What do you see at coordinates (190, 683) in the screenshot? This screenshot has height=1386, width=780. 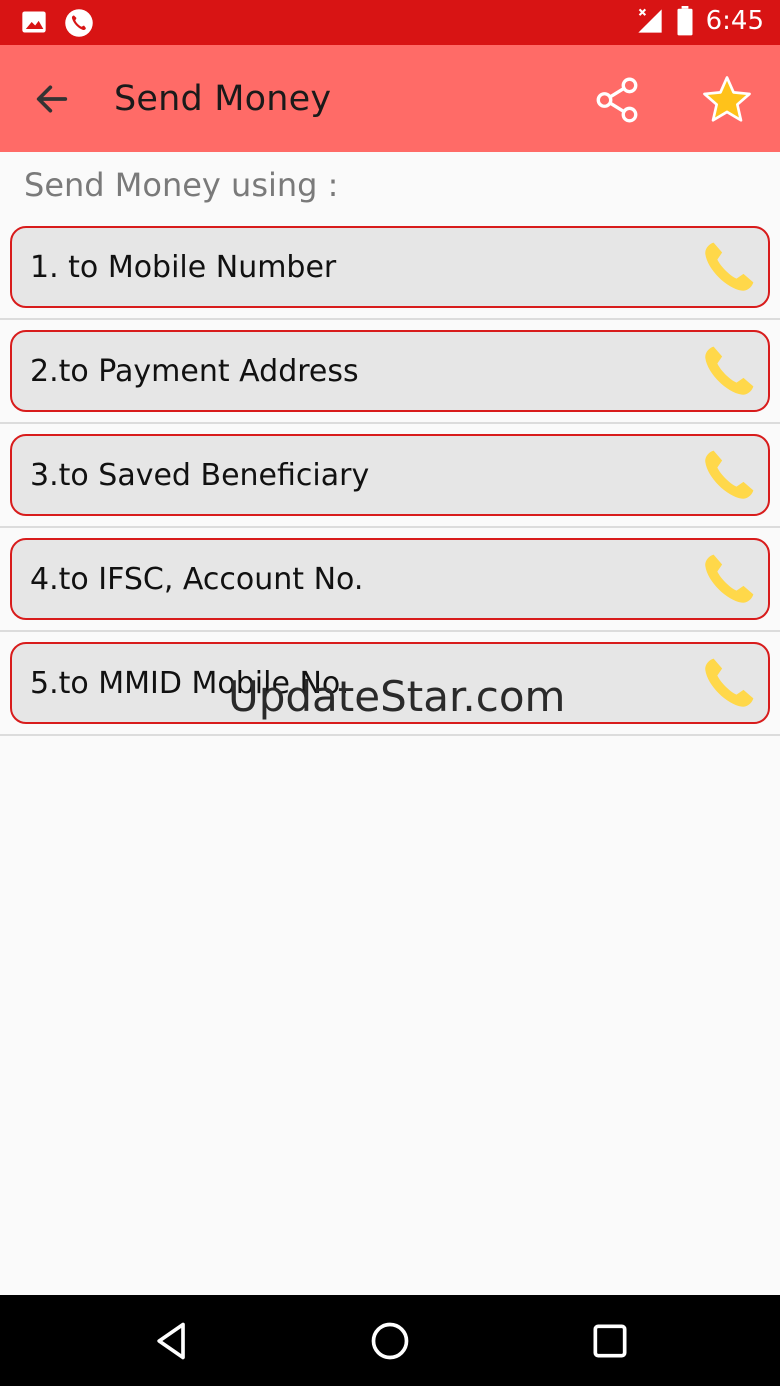 I see `option-label: 5.to MMID Mobile No.` at bounding box center [190, 683].